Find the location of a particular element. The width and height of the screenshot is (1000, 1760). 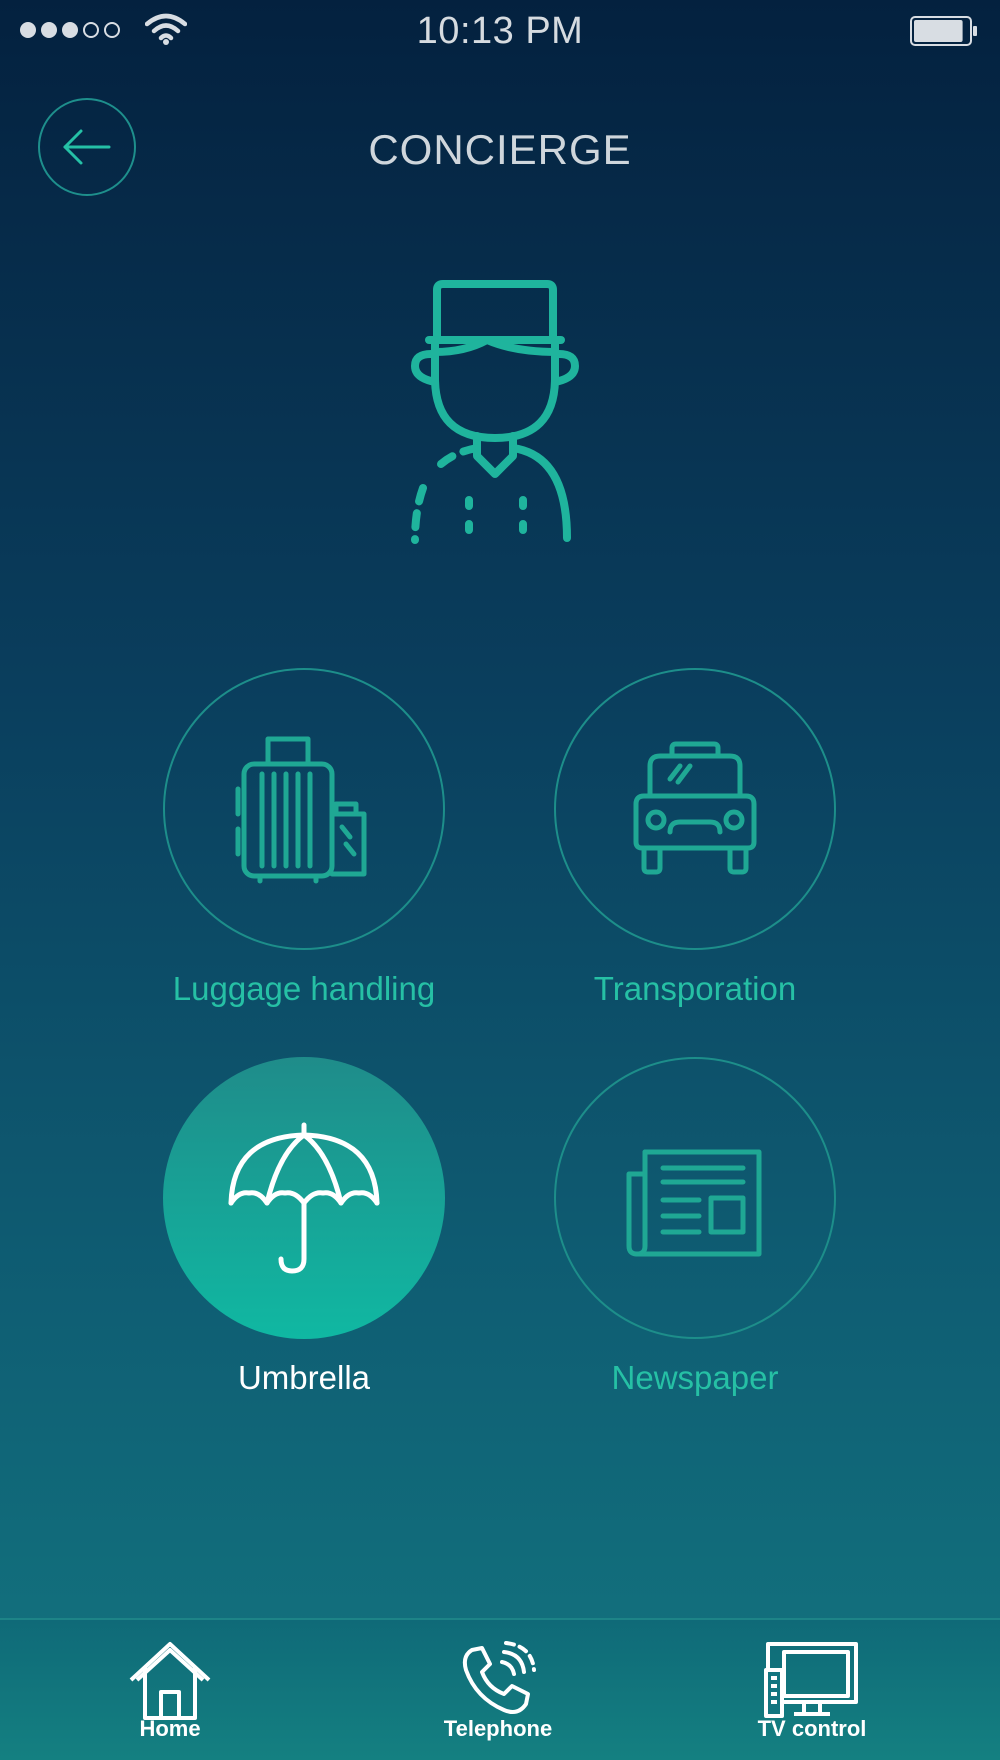

tab-tv-control: TV control is located at coordinates (812, 1690).